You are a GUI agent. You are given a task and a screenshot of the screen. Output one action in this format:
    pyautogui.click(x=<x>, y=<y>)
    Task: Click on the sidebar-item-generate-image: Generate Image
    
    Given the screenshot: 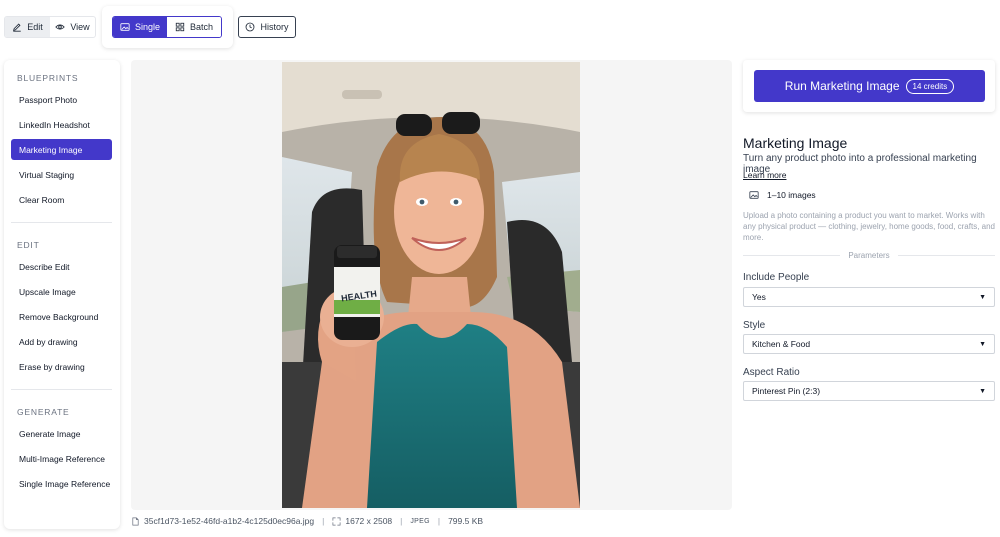 What is the action you would take?
    pyautogui.click(x=61, y=433)
    